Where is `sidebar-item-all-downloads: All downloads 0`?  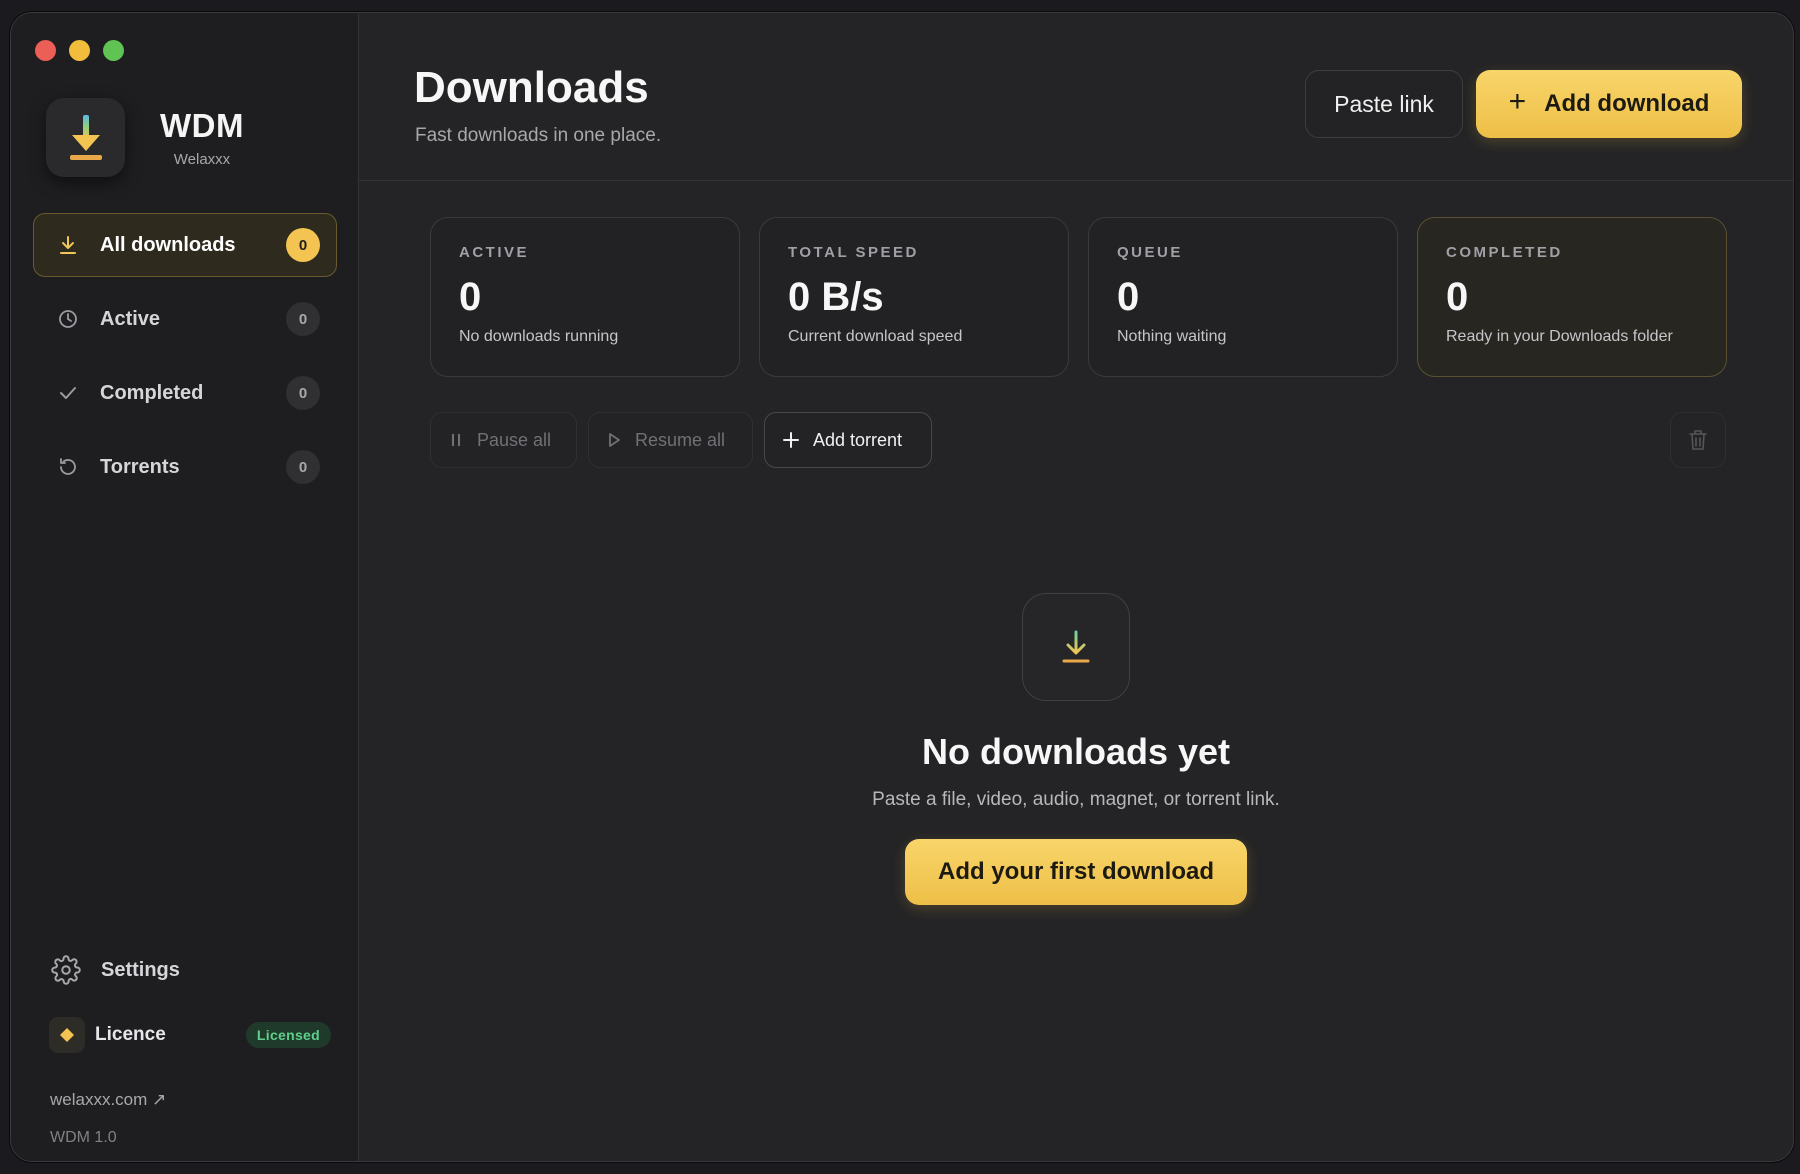
sidebar-item-all-downloads: All downloads 0 is located at coordinates (185, 245).